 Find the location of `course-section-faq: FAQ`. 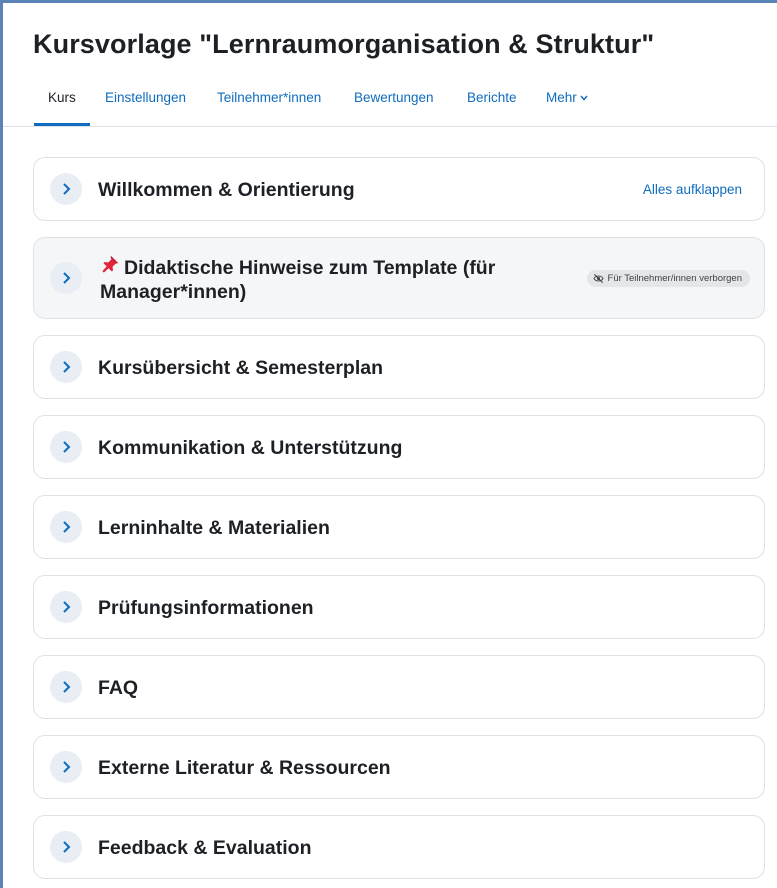

course-section-faq: FAQ is located at coordinates (399, 687).